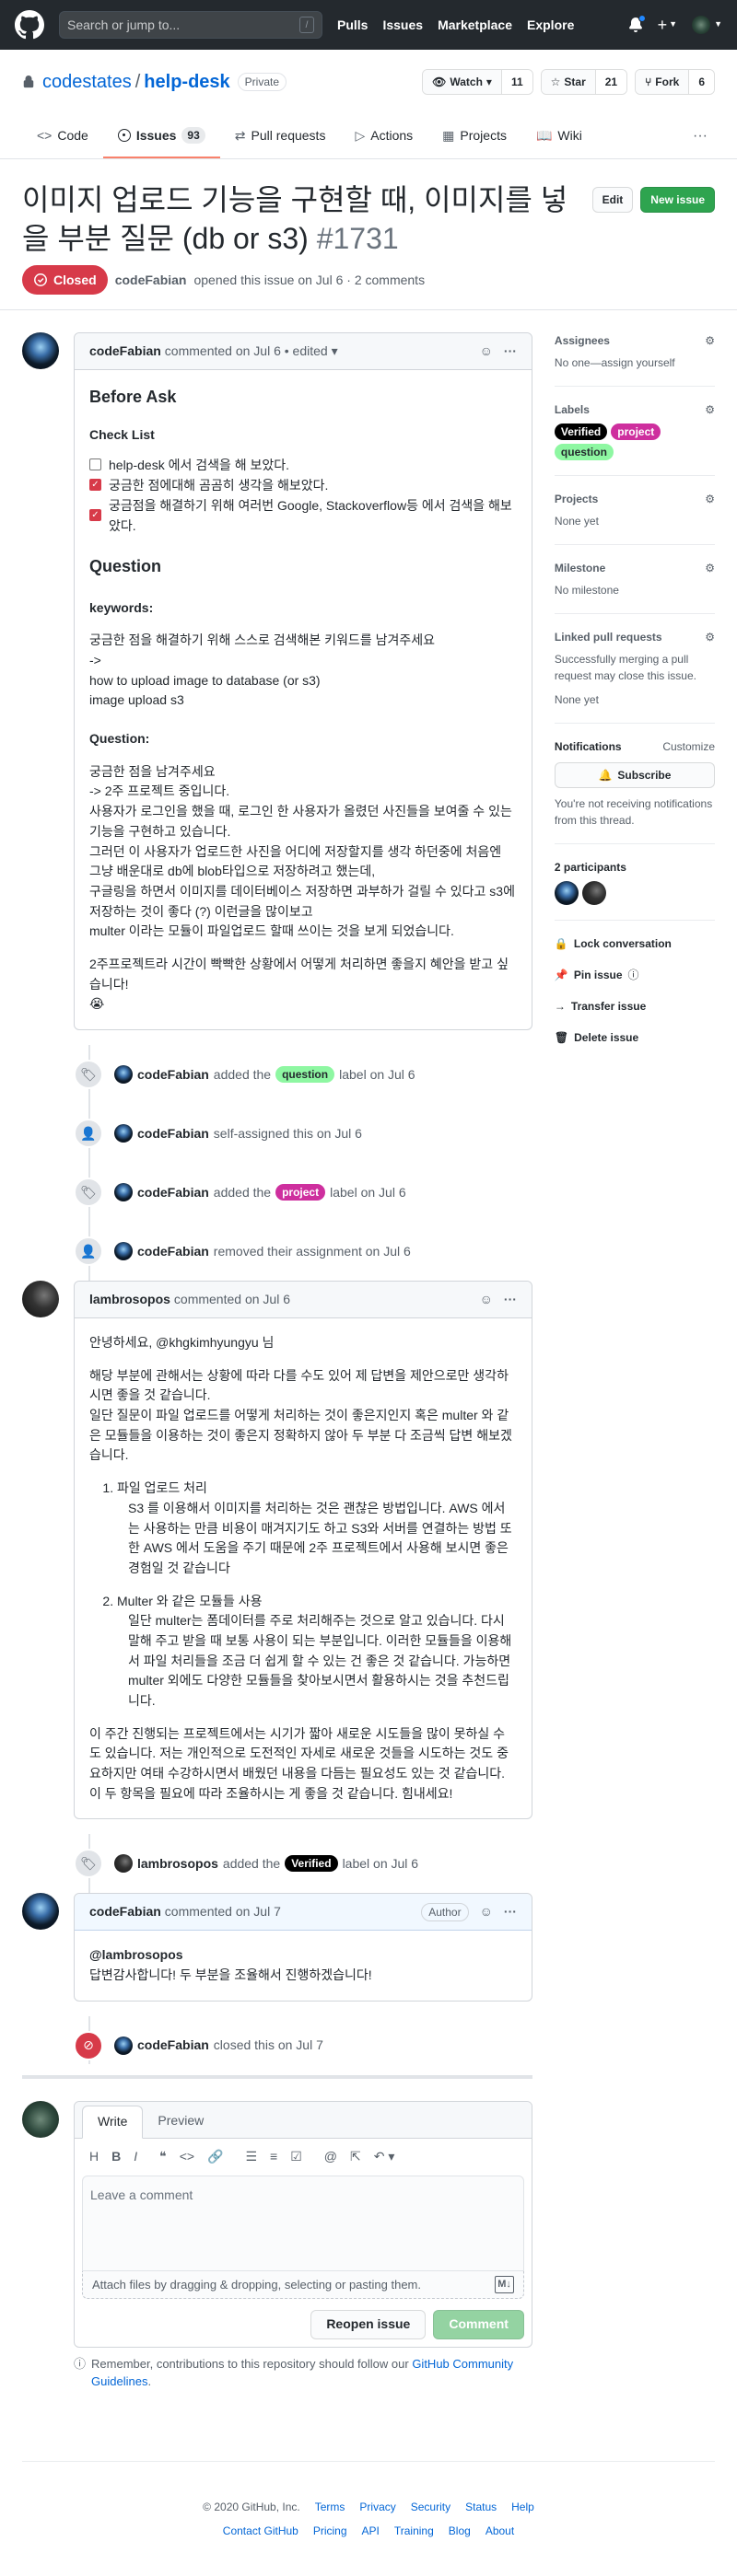  I want to click on fork-count: 6, so click(701, 82).